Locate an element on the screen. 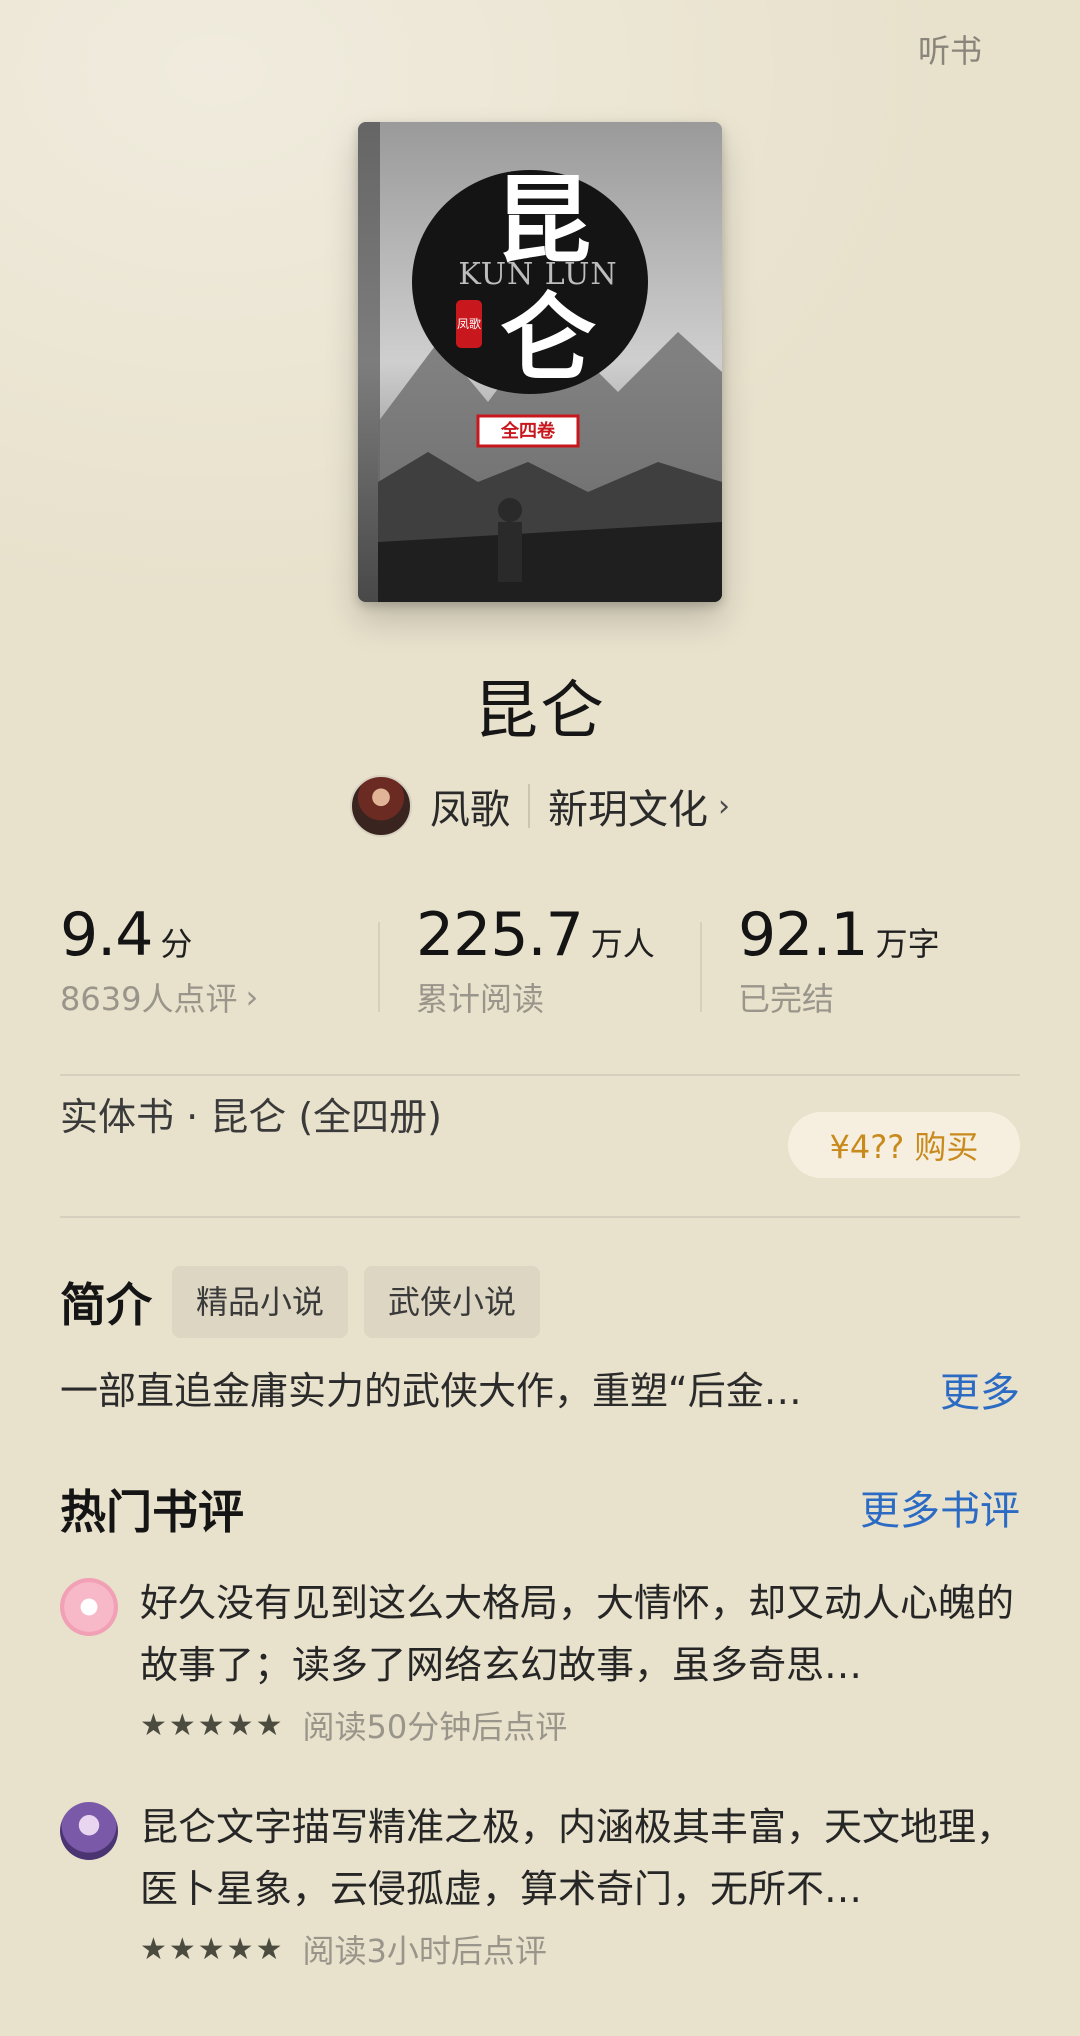 This screenshot has height=2036, width=1080. readers-label: 累计阅读 is located at coordinates (480, 999).